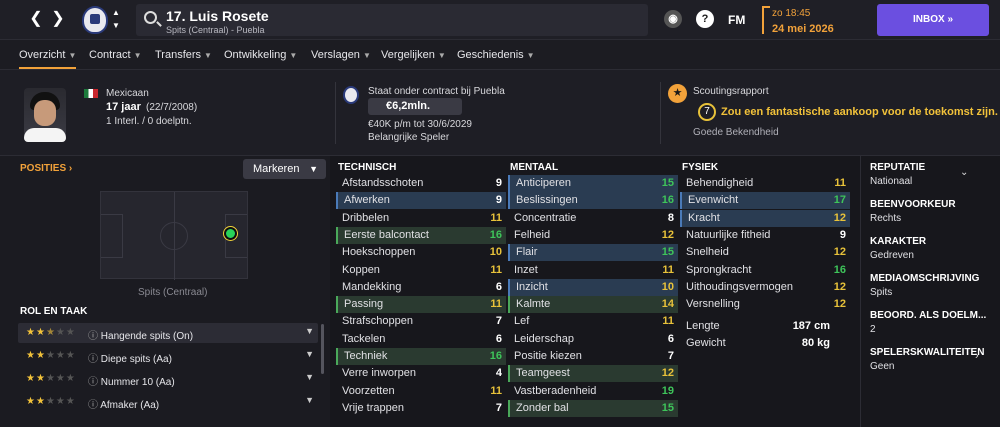  I want to click on attribute-value: 4, so click(498, 373).